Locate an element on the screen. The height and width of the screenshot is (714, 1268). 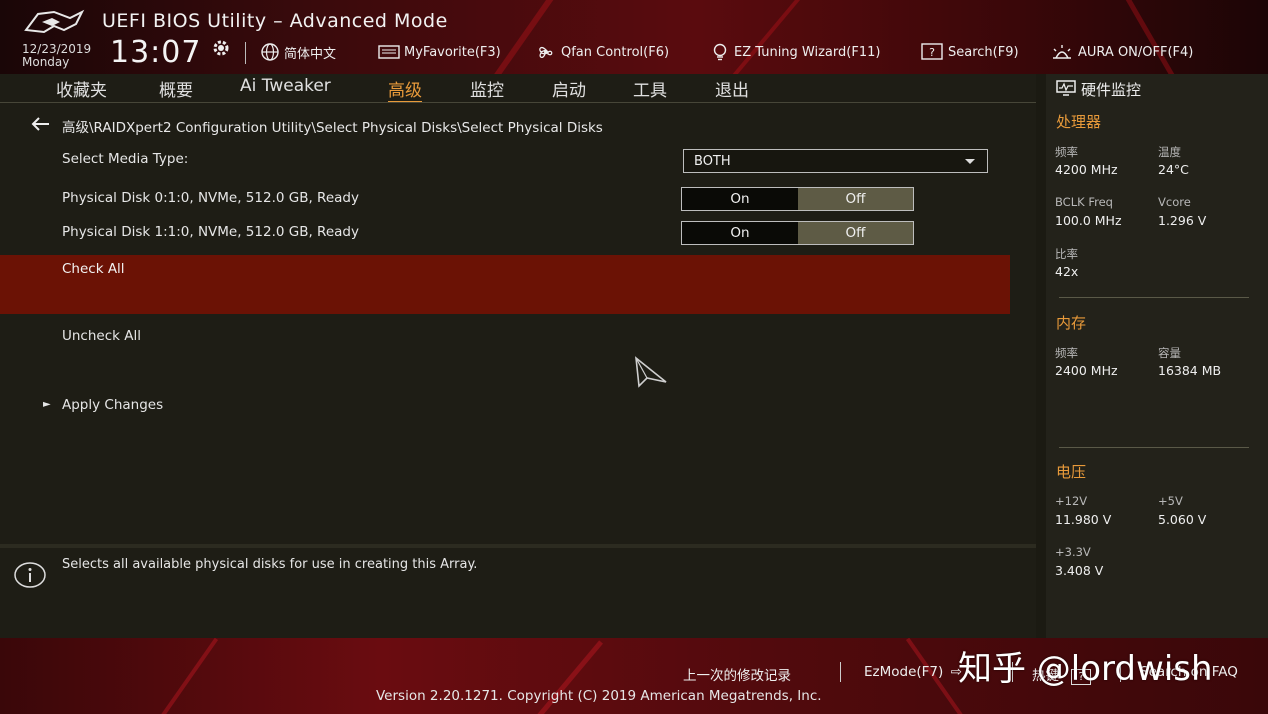
mem-capacity-label: 容量 is located at coordinates (1169, 353).